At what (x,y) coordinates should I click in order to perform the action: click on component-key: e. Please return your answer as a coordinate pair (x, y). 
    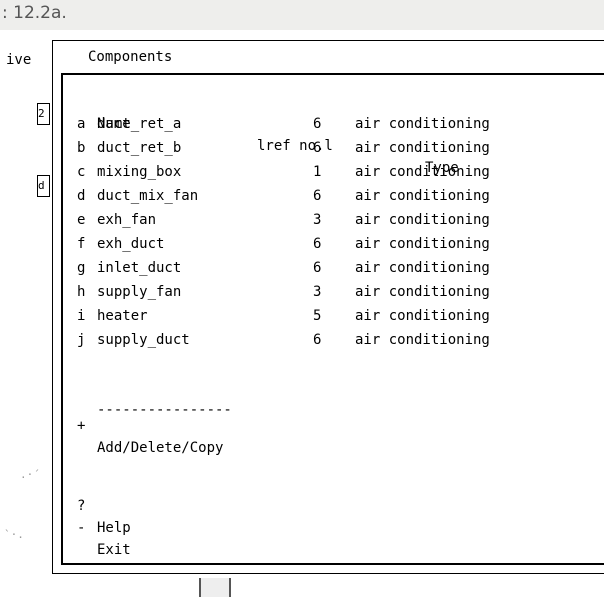
    Looking at the image, I should click on (81, 220).